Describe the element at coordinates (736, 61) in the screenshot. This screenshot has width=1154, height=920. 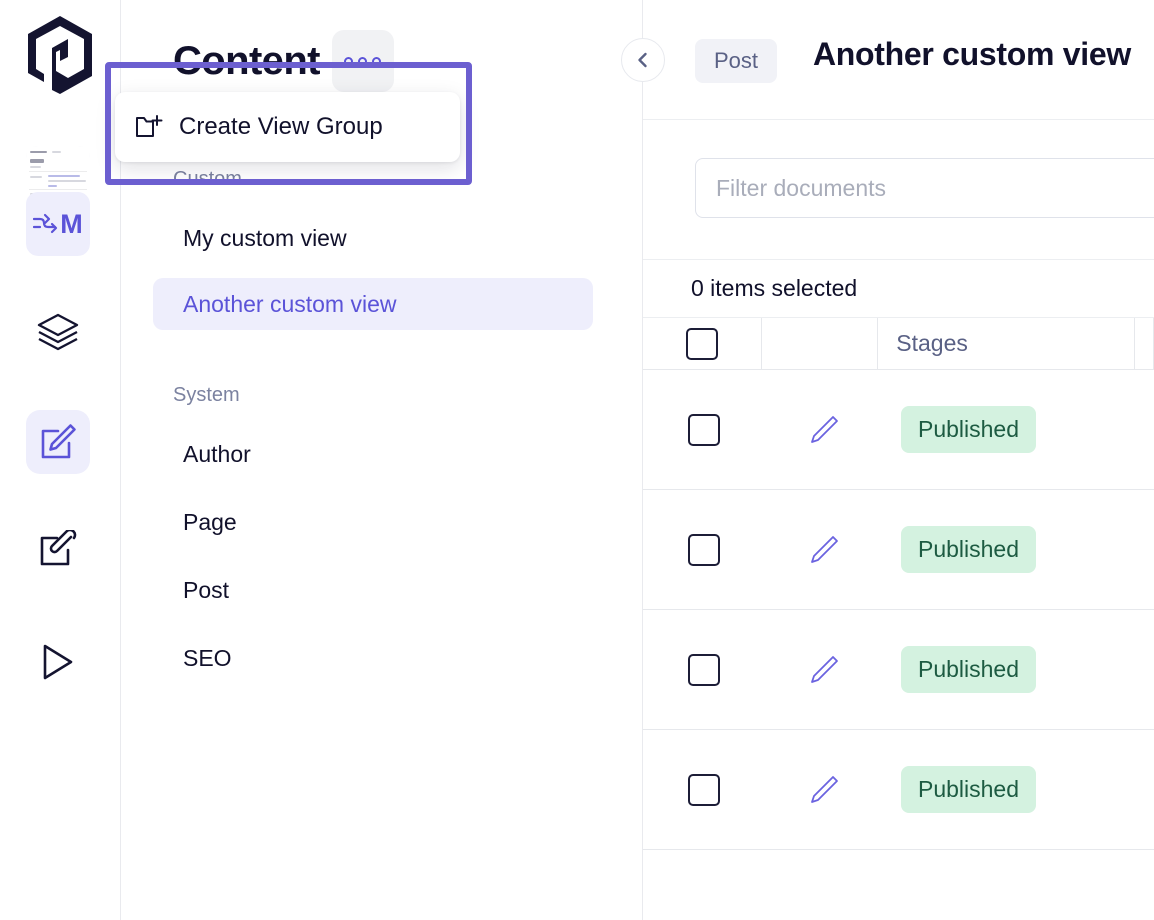
I see `model-chip: Post` at that location.